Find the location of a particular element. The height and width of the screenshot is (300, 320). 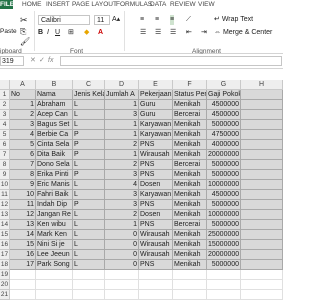

row-header: 8 is located at coordinates (5, 165).